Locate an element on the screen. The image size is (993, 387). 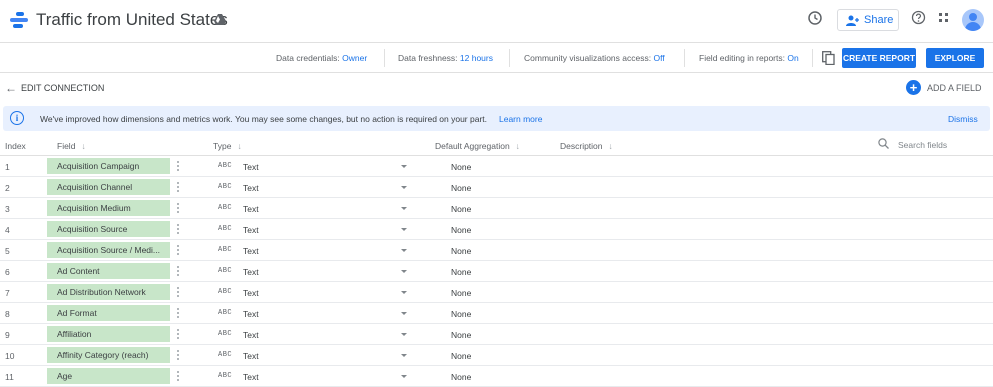
app-header: Traffic from United States Share is located at coordinates (496, 21).